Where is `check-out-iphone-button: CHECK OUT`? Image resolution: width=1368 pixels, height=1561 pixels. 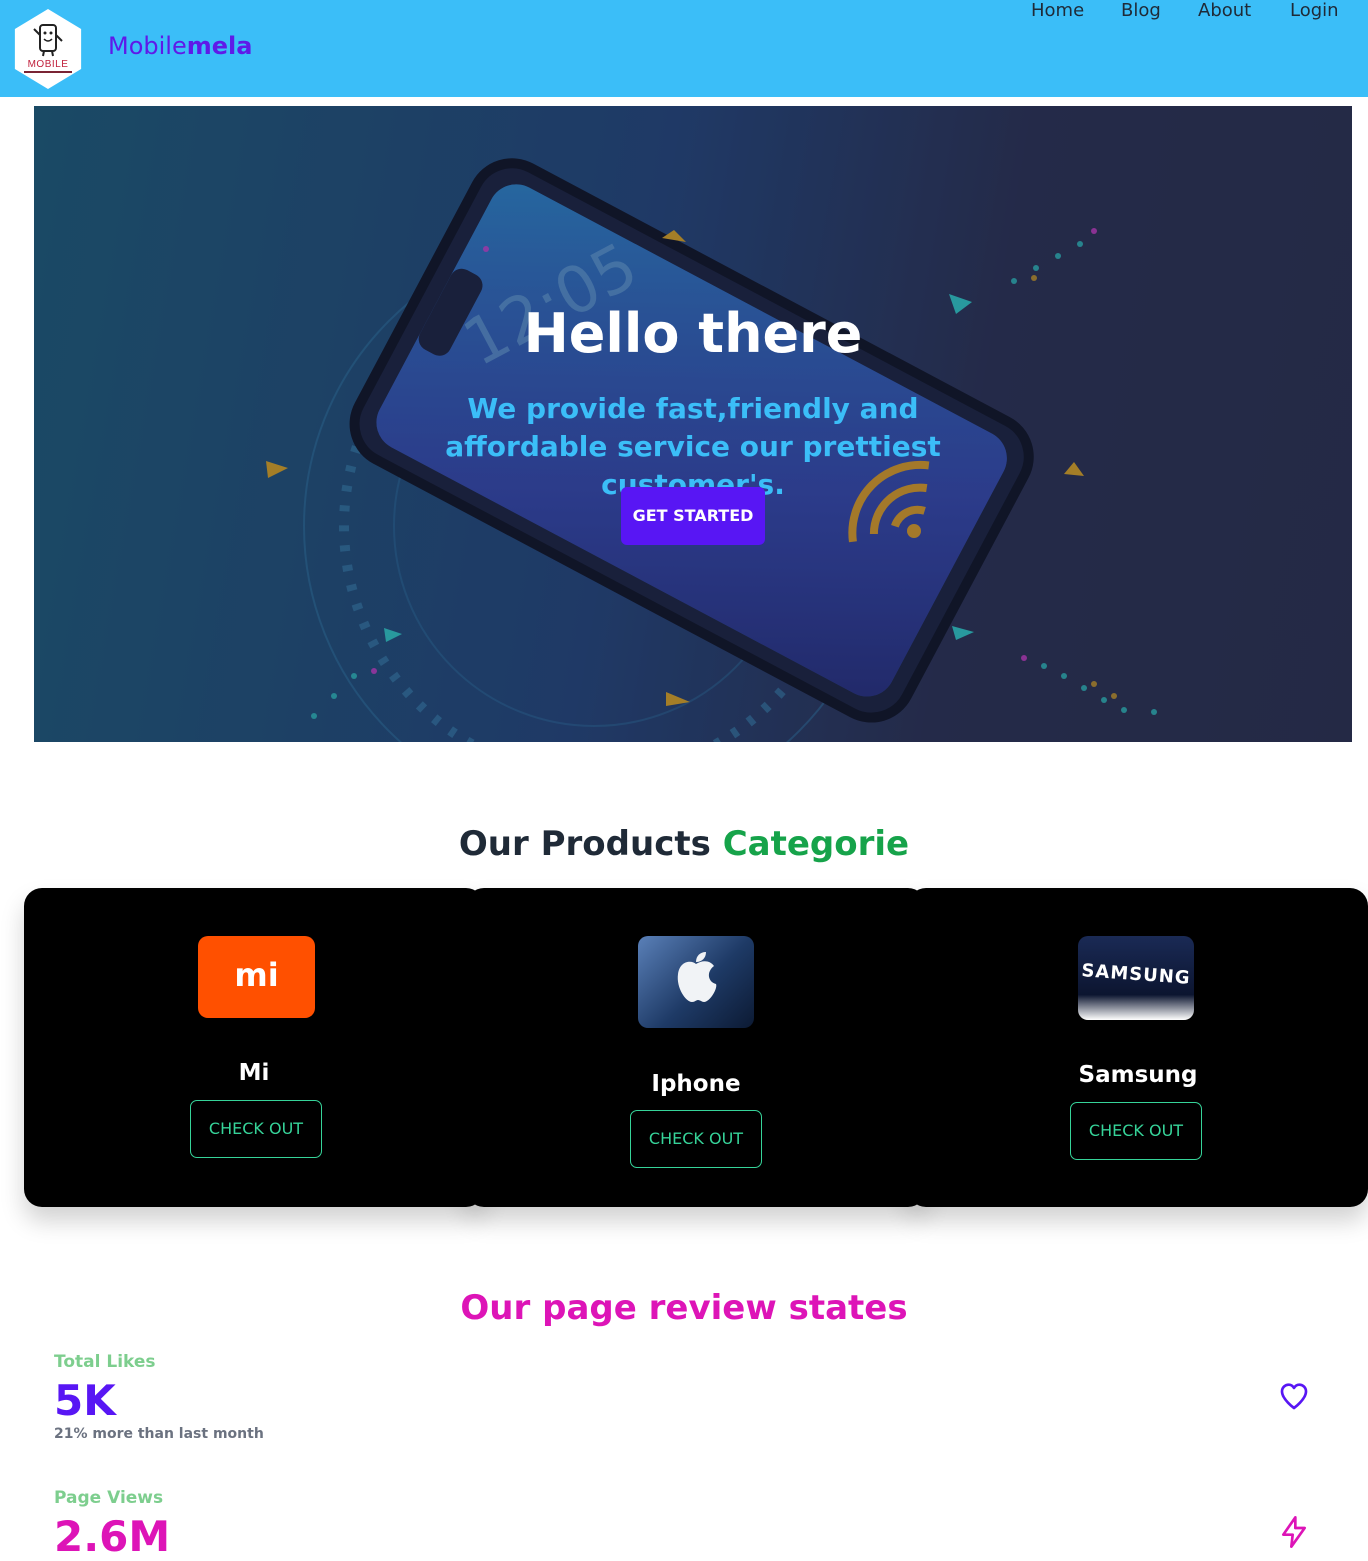 check-out-iphone-button: CHECK OUT is located at coordinates (696, 1139).